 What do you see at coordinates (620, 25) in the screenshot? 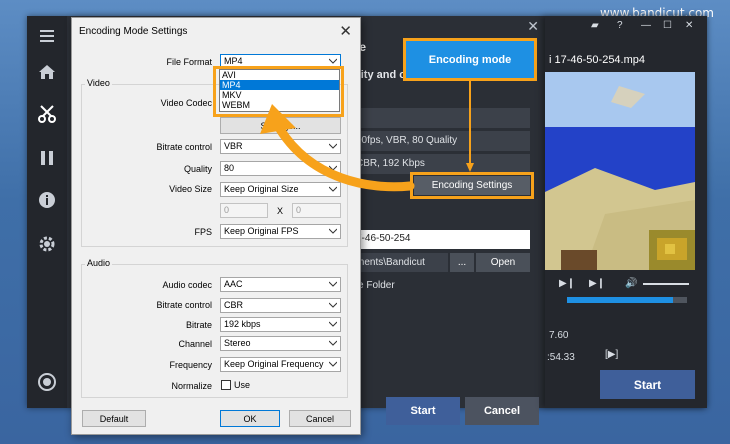
I see `help-icon: ?` at bounding box center [620, 25].